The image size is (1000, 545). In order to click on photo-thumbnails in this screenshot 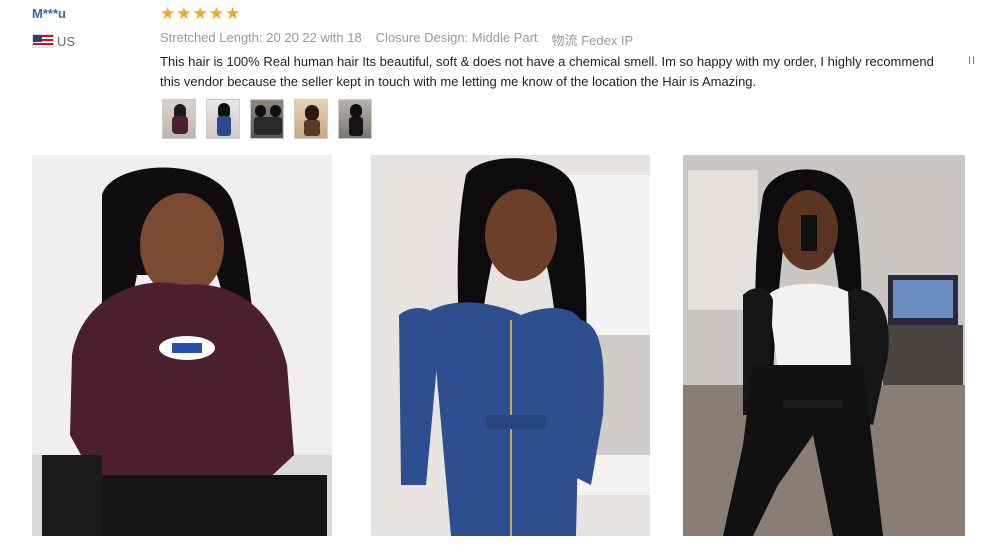, I will do `click(267, 119)`.